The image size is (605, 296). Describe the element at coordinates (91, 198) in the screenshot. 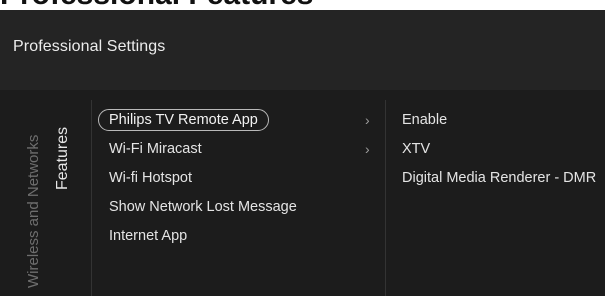

I see `column-divider-left` at that location.